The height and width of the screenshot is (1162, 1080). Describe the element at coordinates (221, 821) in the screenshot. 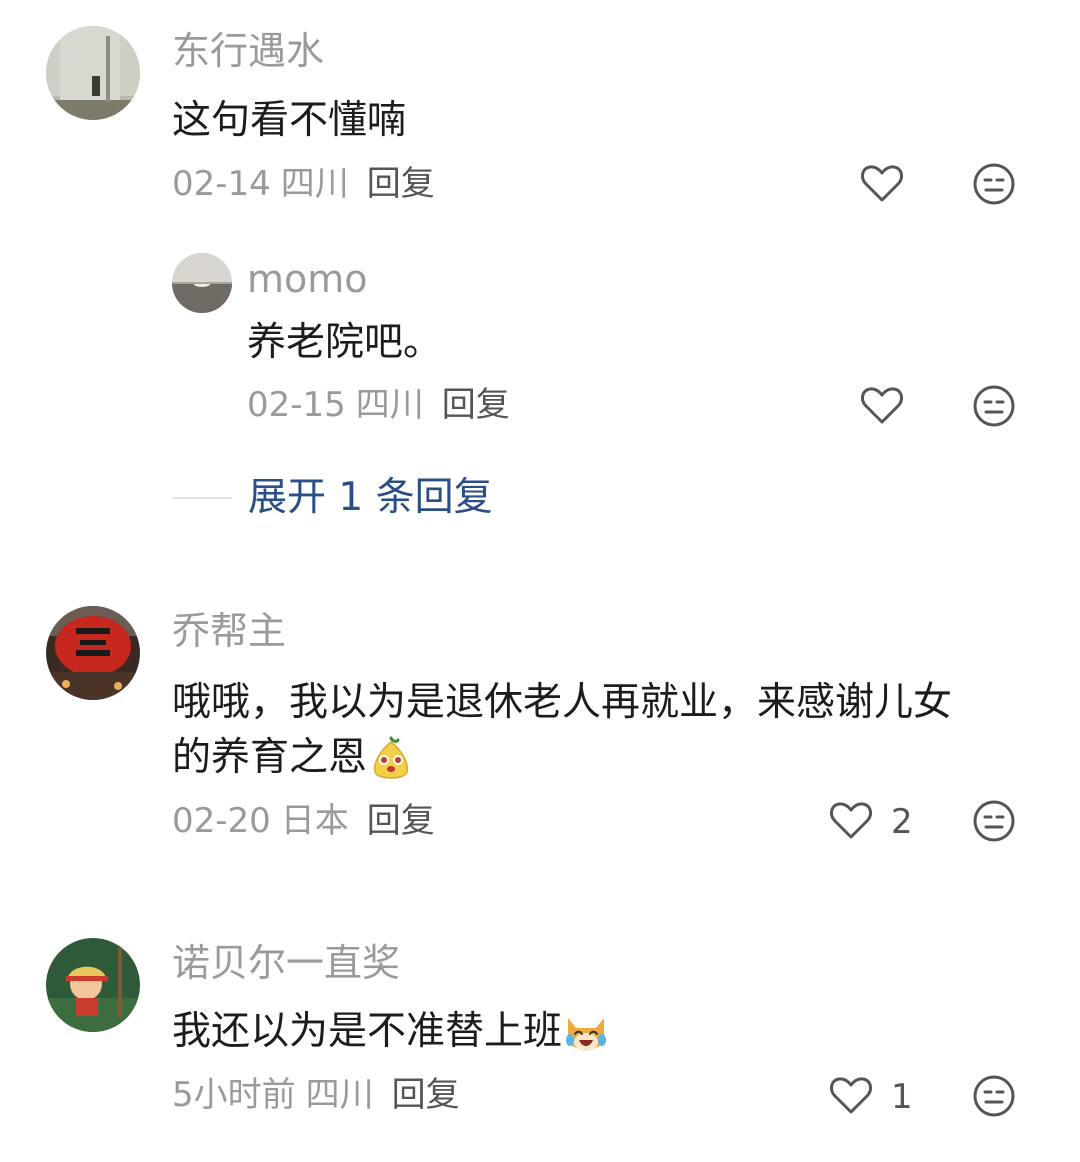

I see `comment-date: 02-20` at that location.